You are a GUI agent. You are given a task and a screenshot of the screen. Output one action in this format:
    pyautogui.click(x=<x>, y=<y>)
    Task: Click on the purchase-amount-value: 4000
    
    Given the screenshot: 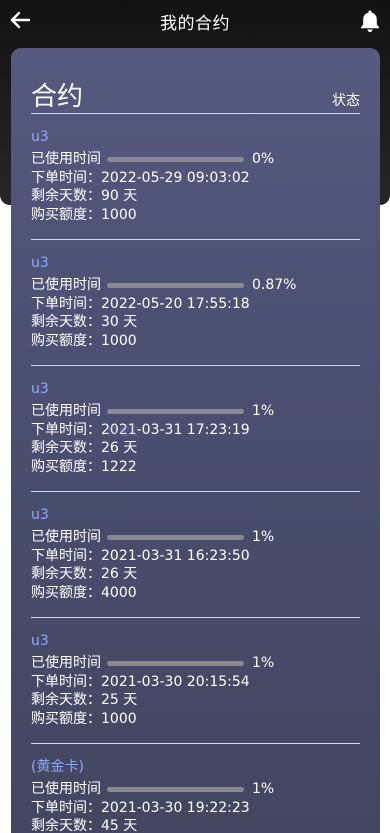 What is the action you would take?
    pyautogui.click(x=119, y=593)
    